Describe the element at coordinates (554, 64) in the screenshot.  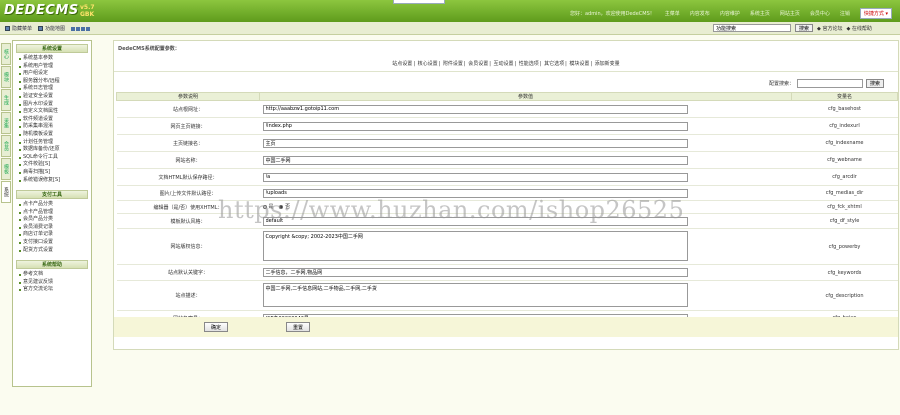
I see `tab-other: 其它选项` at that location.